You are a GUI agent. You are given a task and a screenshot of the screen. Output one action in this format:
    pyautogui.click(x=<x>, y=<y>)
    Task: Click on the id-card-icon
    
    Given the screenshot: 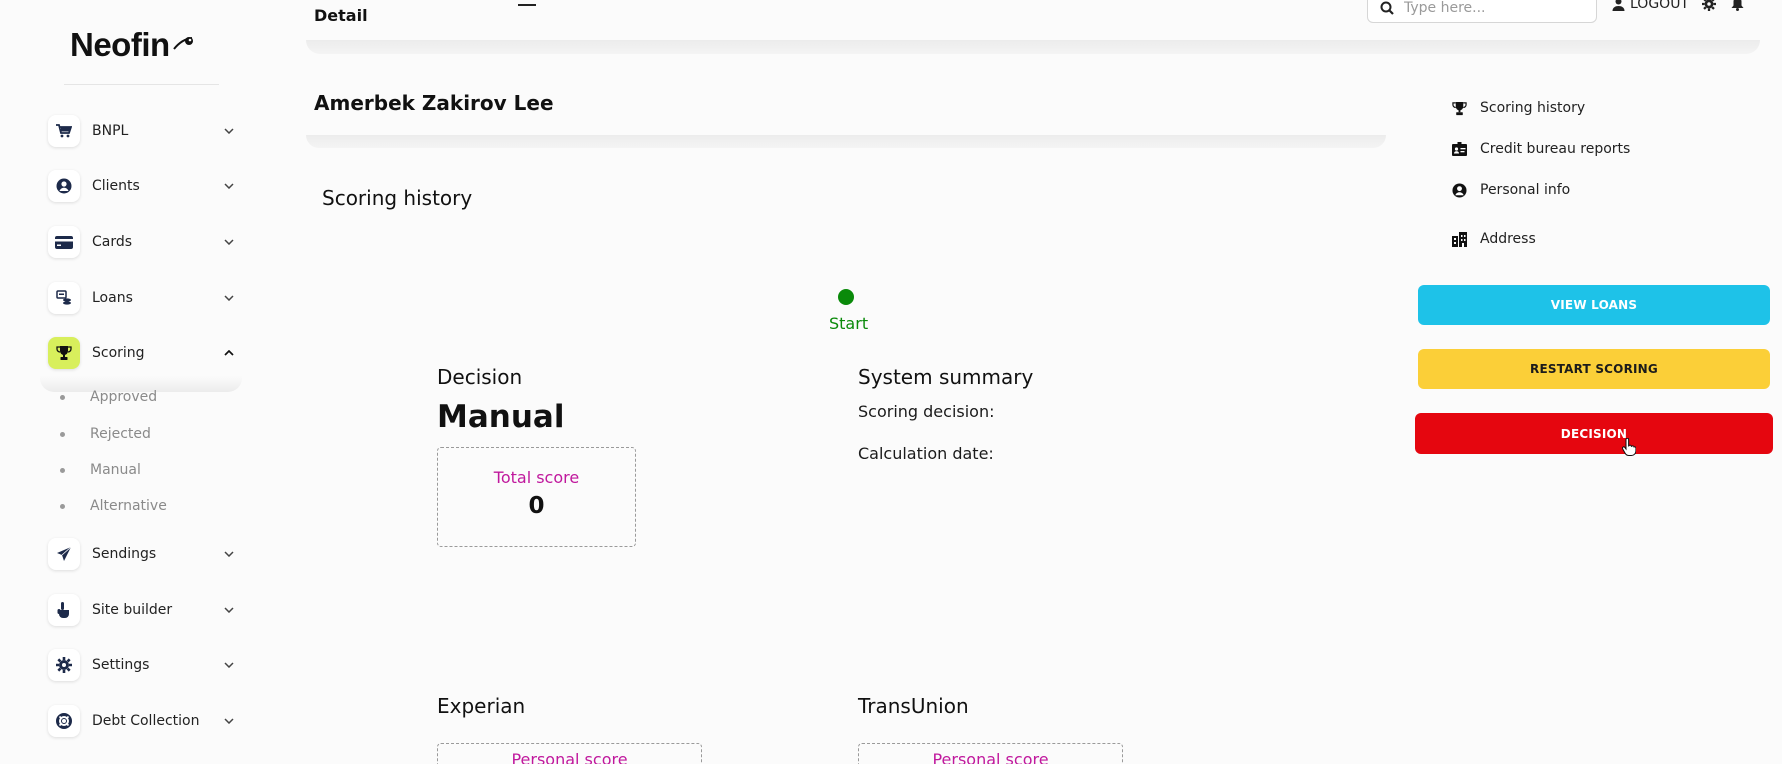 What is the action you would take?
    pyautogui.click(x=1459, y=149)
    